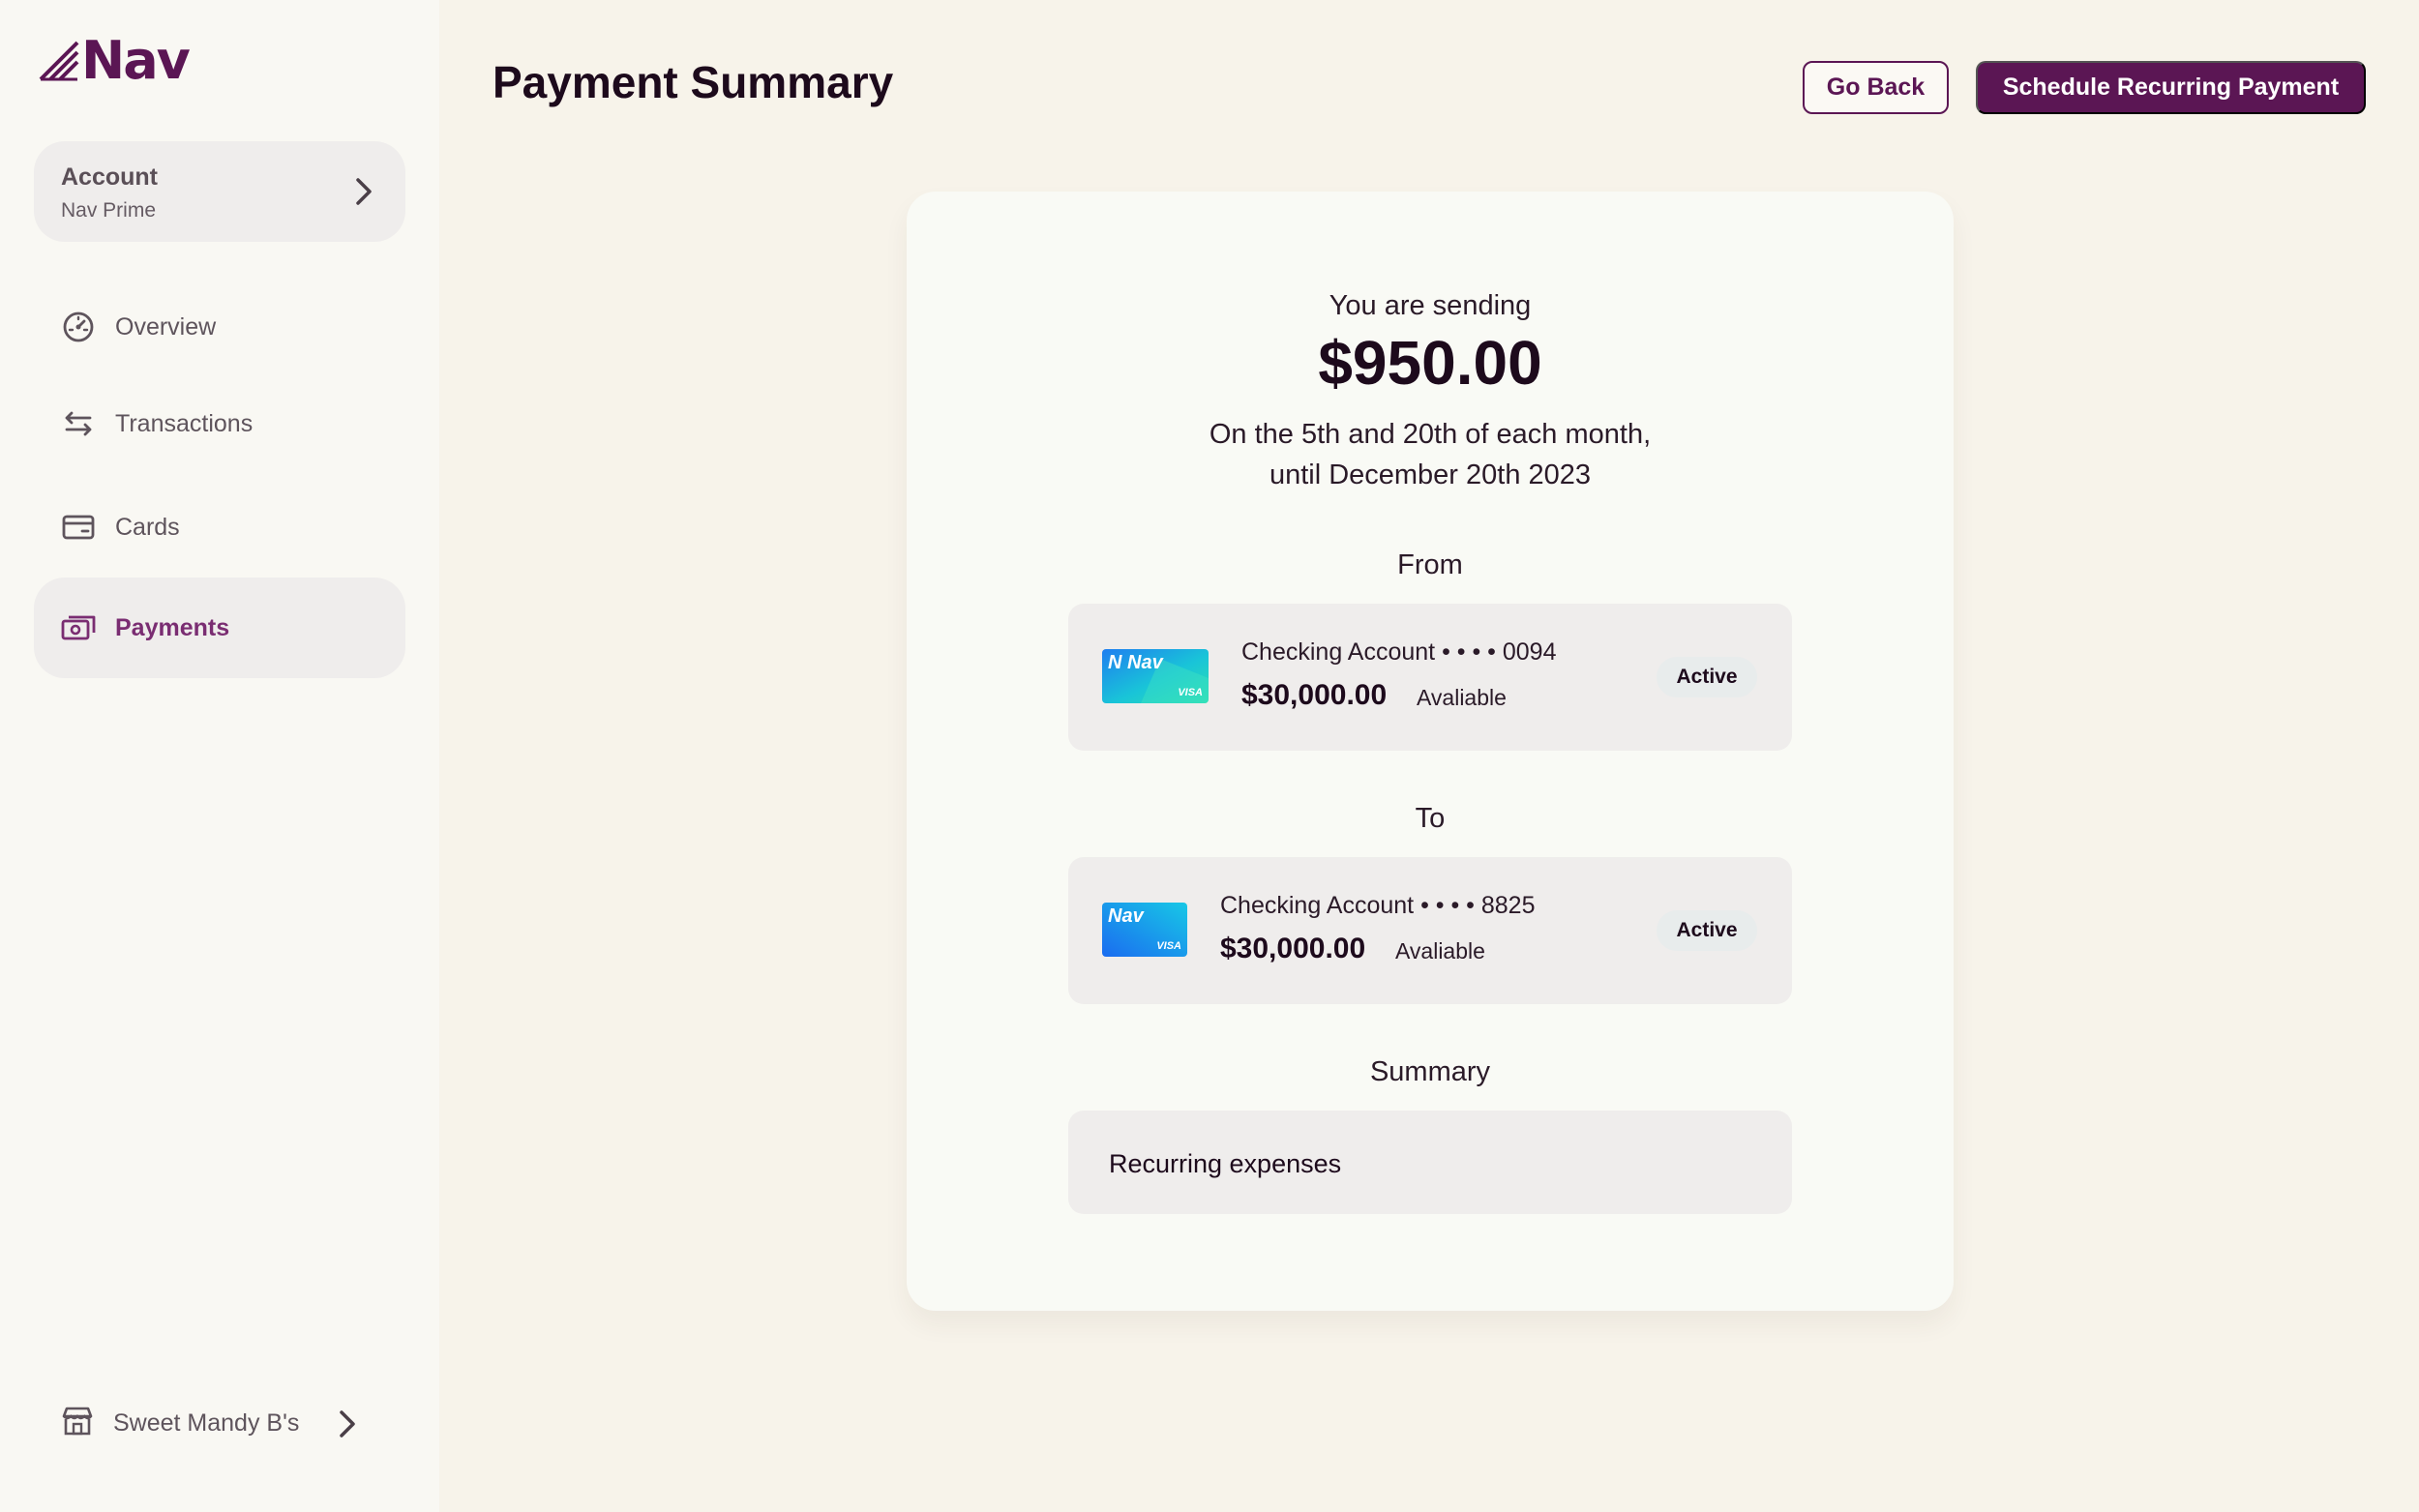 The width and height of the screenshot is (2419, 1512). What do you see at coordinates (136, 61) in the screenshot?
I see `brand-name: Nav` at bounding box center [136, 61].